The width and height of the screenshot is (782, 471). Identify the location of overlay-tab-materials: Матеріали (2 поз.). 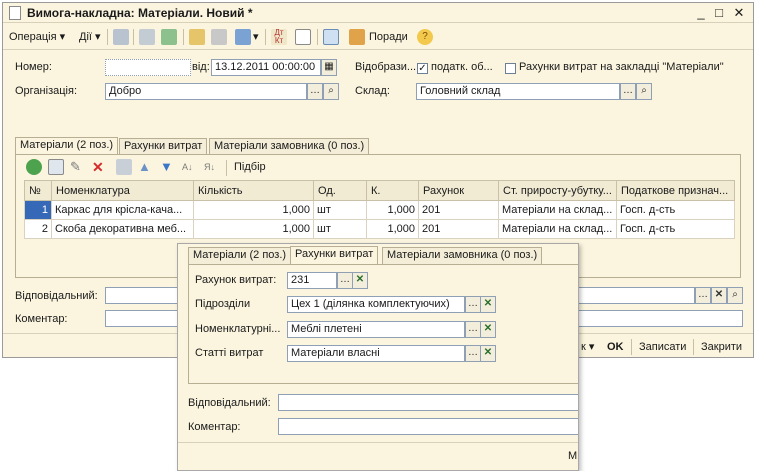
(240, 255).